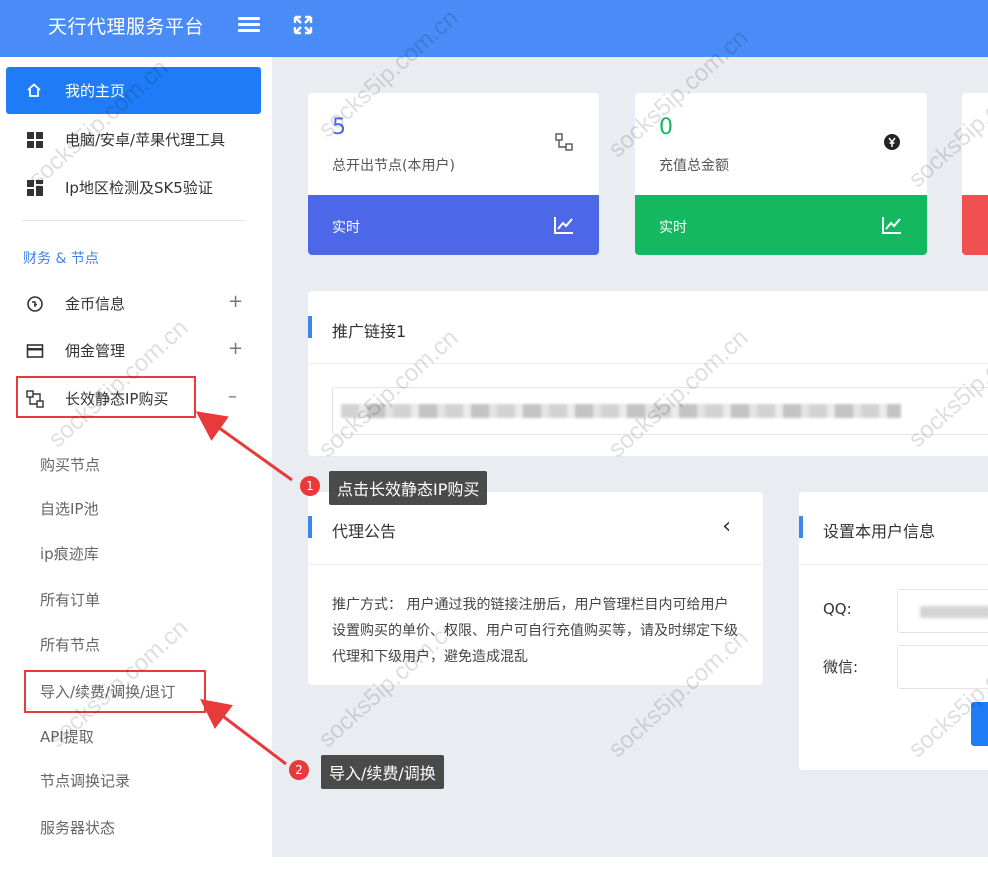 The image size is (988, 873). What do you see at coordinates (69, 508) in the screenshot?
I see `sidebar-sub-ip-pool: 自选IP池` at bounding box center [69, 508].